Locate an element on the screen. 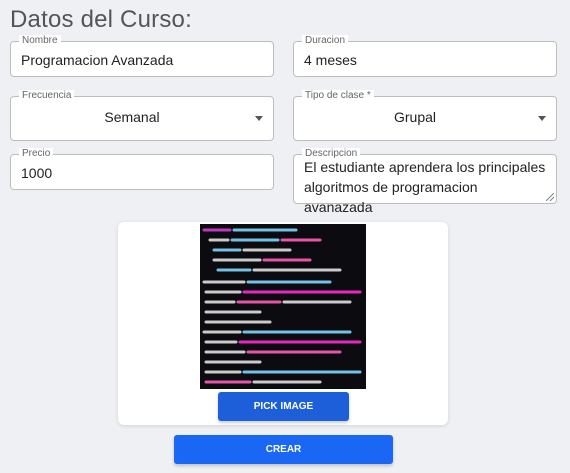 The image size is (570, 473). code-image is located at coordinates (283, 306).